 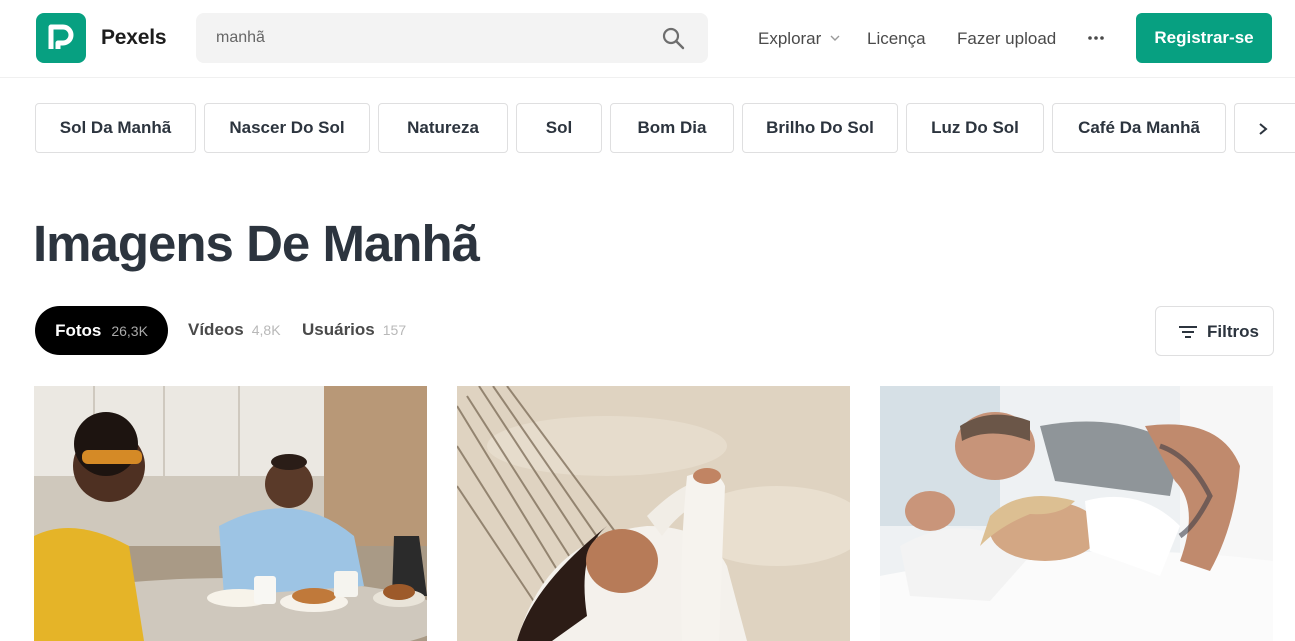 What do you see at coordinates (1096, 38) in the screenshot?
I see `more-icon` at bounding box center [1096, 38].